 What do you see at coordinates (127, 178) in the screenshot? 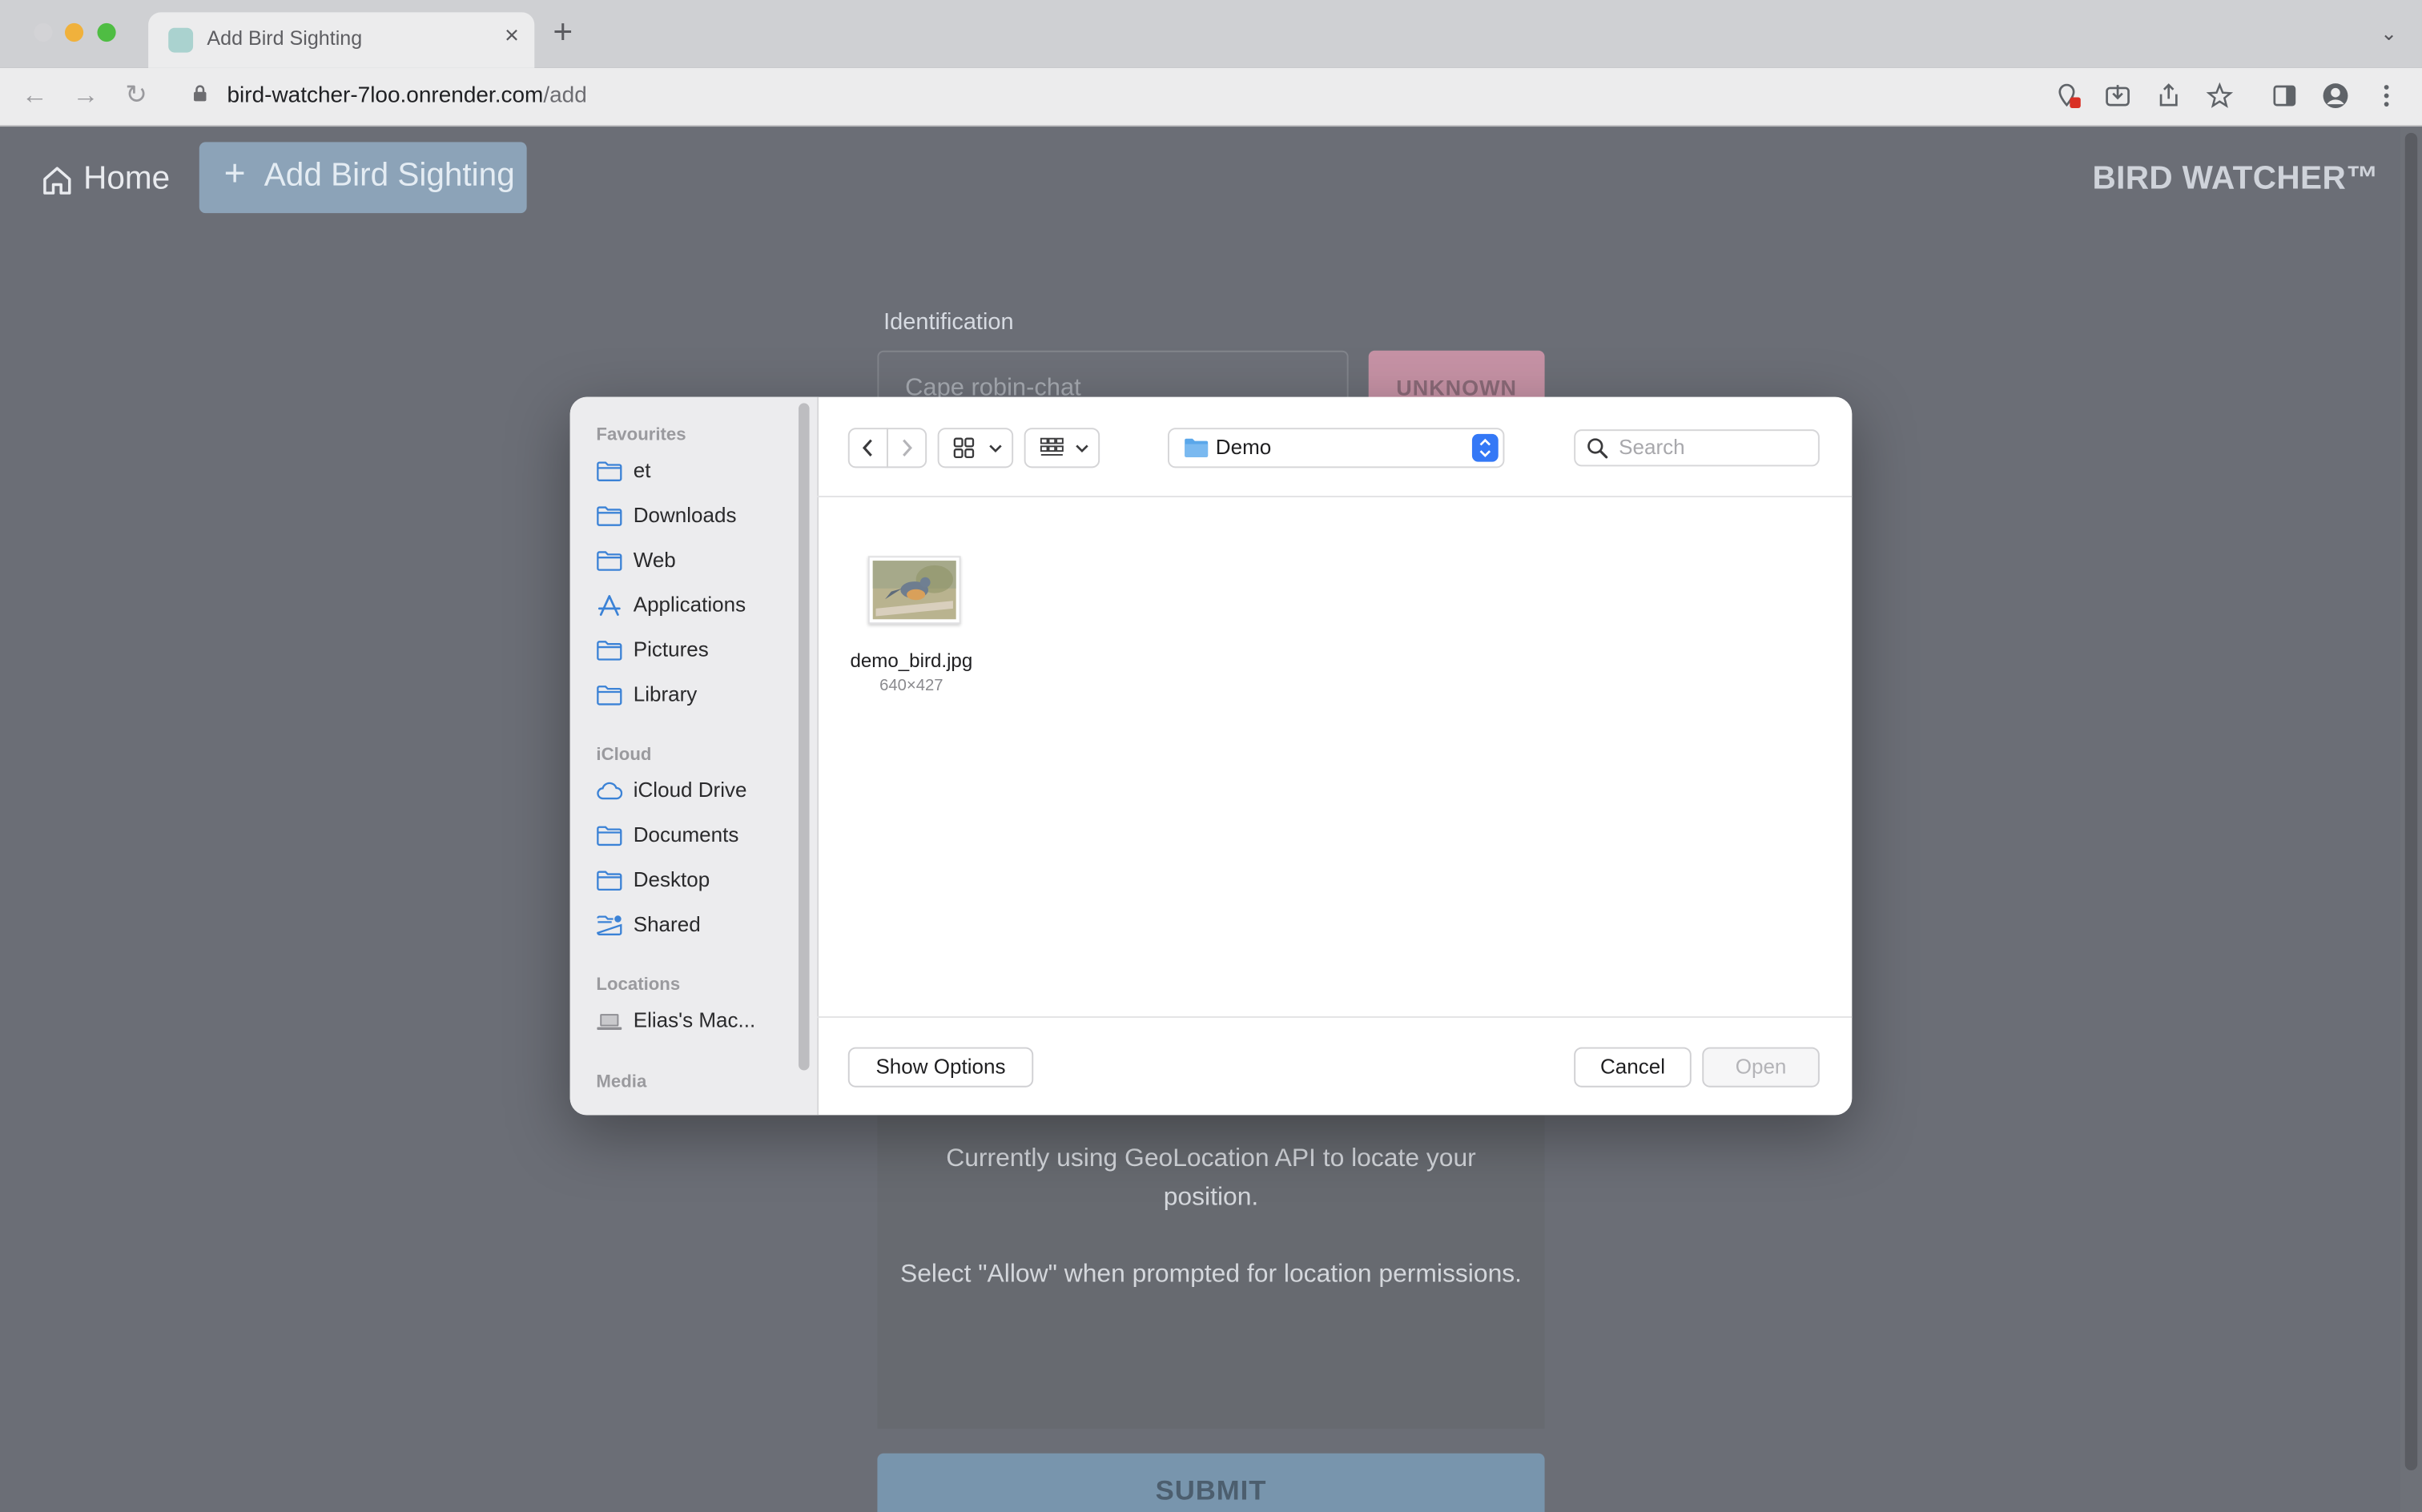
I see `home-label: Home` at bounding box center [127, 178].